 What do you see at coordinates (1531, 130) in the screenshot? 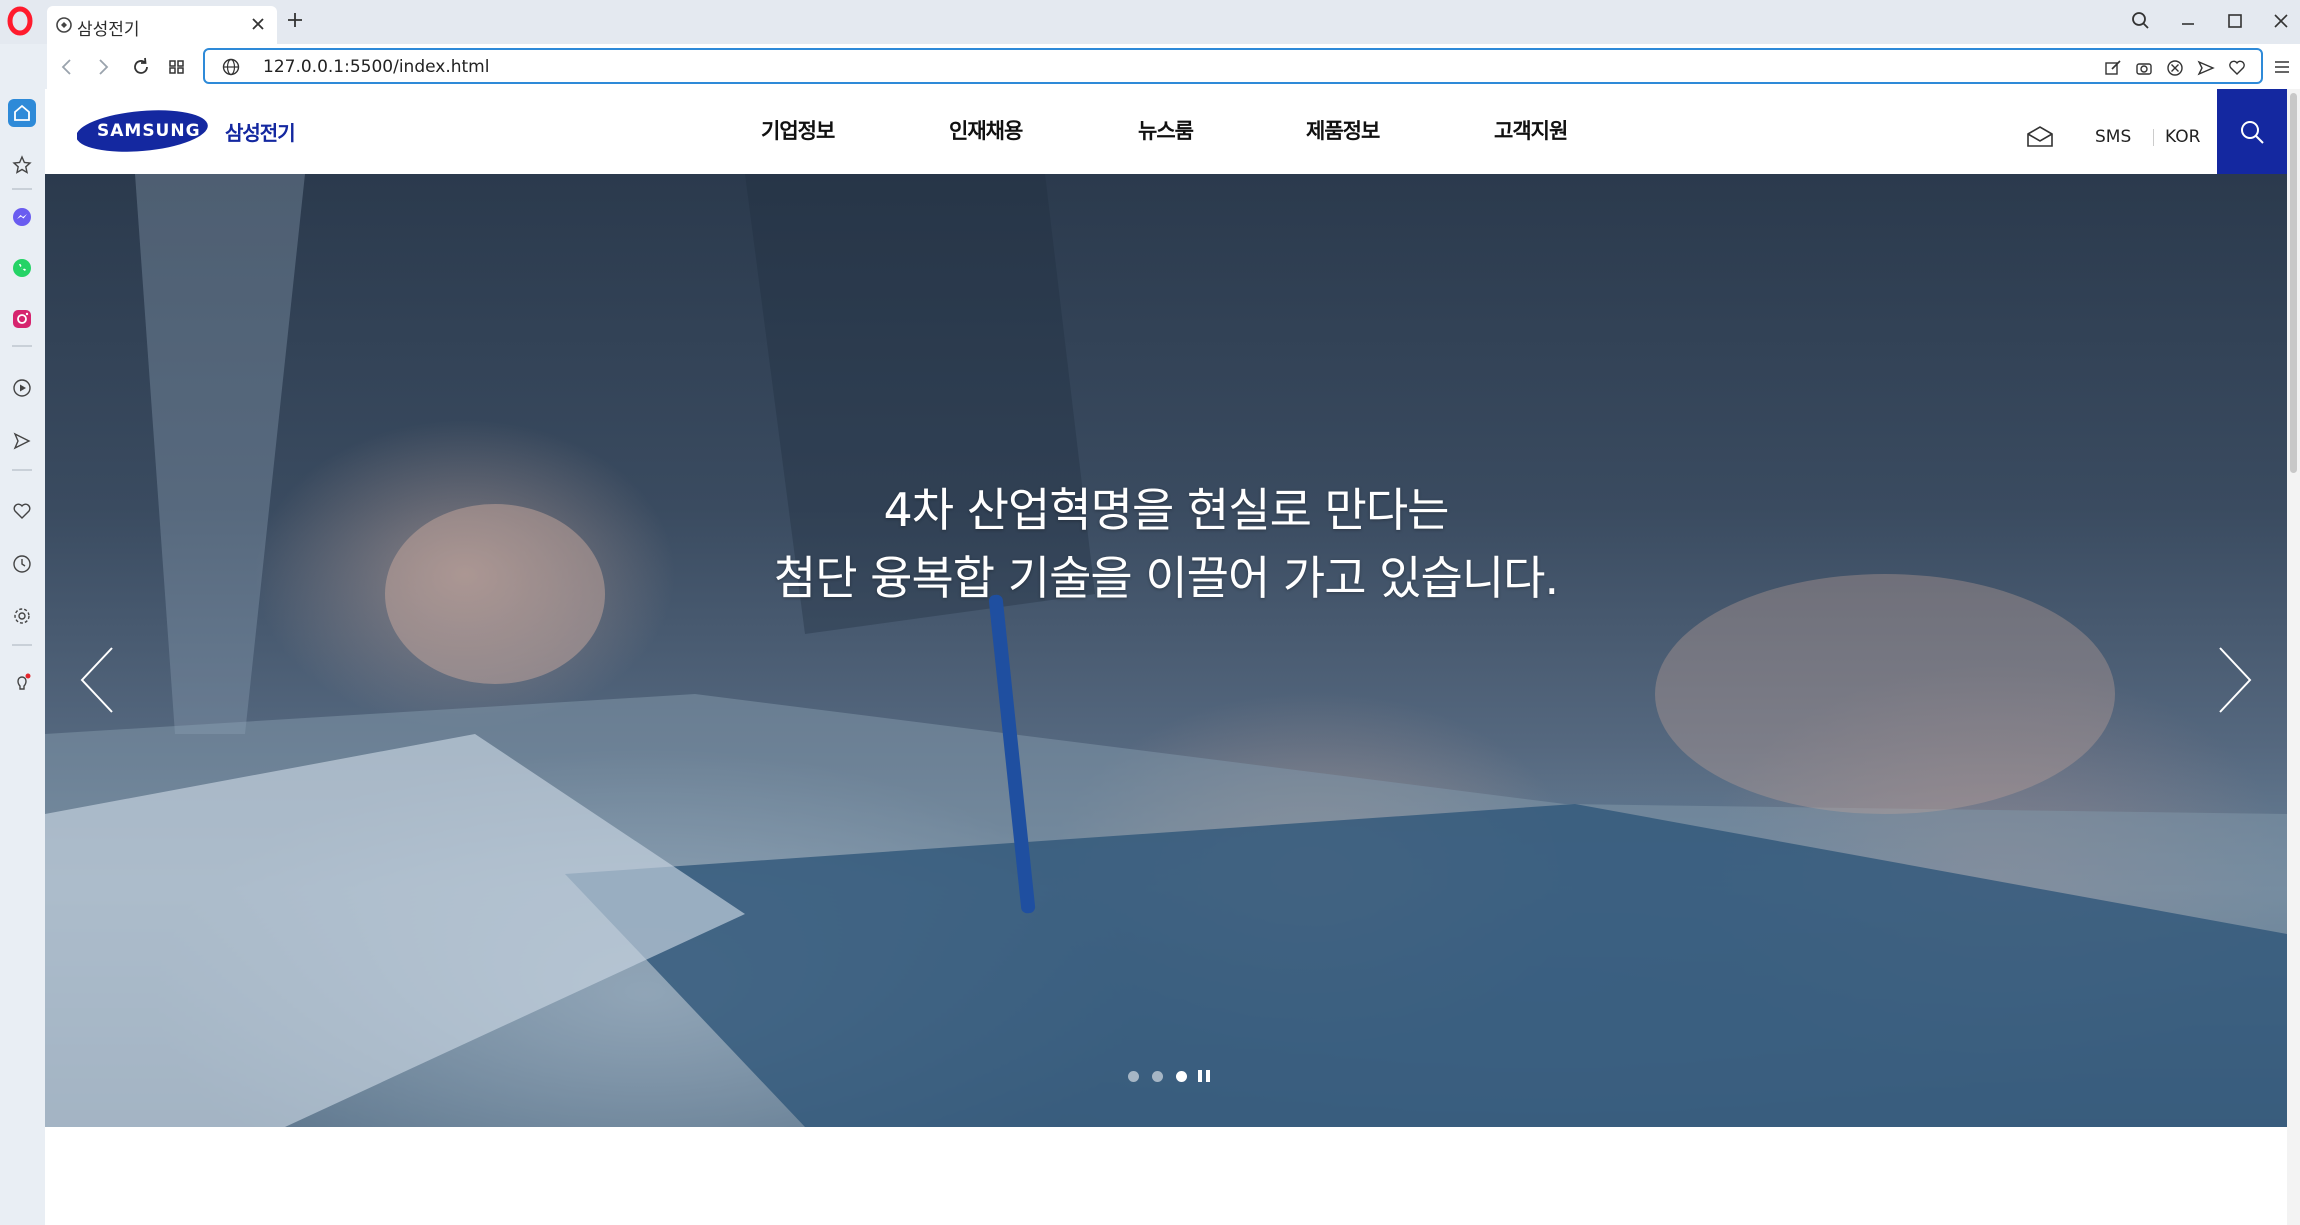
I see `nav-support: 고객지원` at bounding box center [1531, 130].